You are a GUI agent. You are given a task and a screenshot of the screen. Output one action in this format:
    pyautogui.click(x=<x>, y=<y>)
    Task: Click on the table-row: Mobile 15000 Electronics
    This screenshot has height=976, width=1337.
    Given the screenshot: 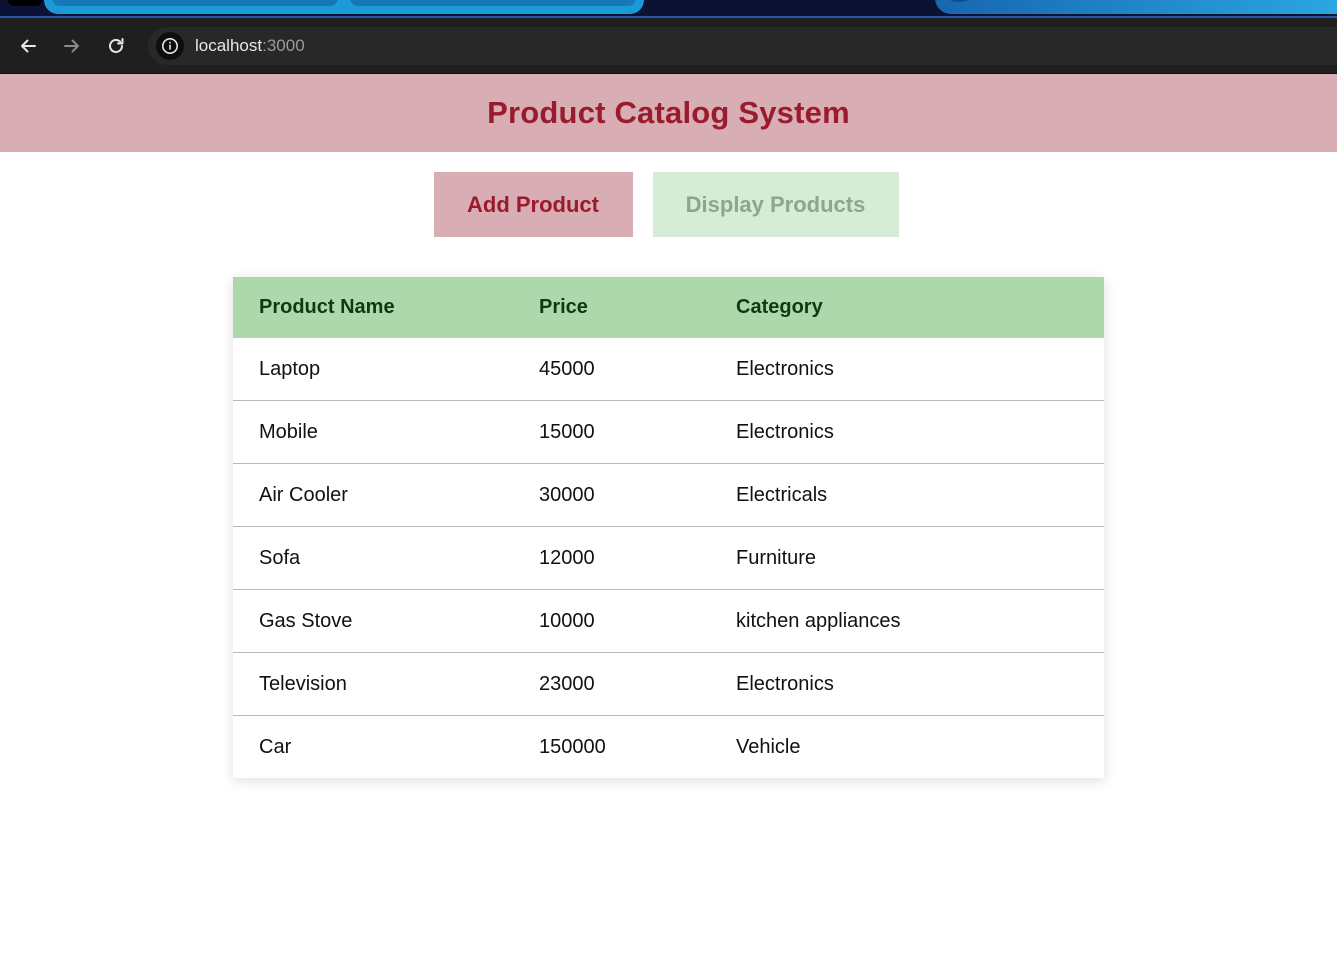 What is the action you would take?
    pyautogui.click(x=668, y=432)
    